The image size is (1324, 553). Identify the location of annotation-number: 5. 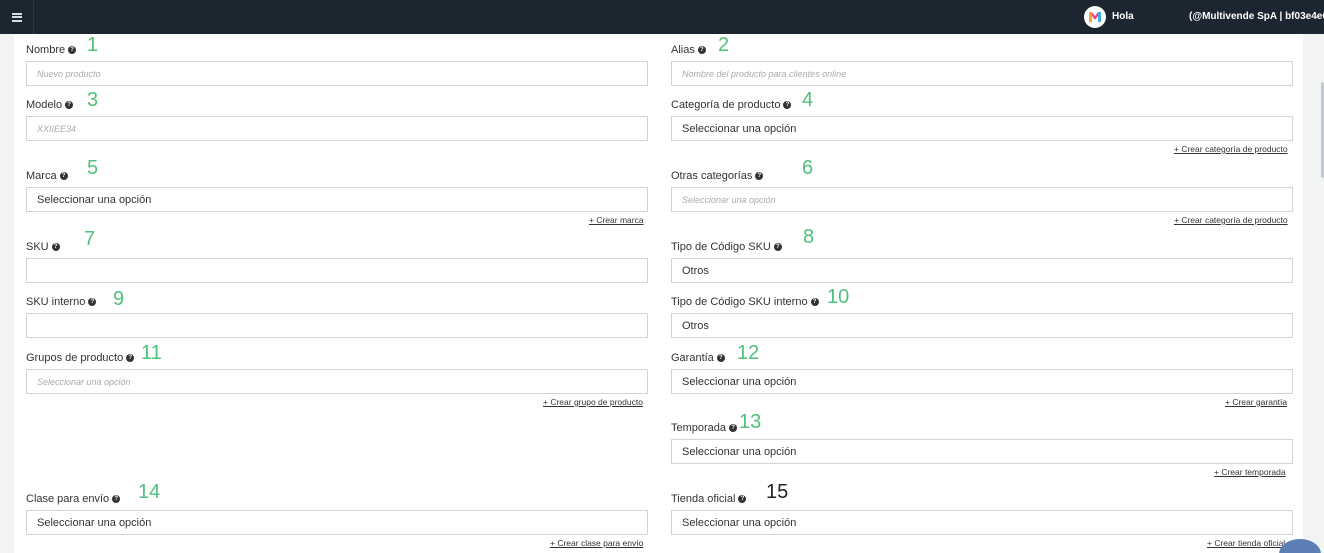
(93, 168).